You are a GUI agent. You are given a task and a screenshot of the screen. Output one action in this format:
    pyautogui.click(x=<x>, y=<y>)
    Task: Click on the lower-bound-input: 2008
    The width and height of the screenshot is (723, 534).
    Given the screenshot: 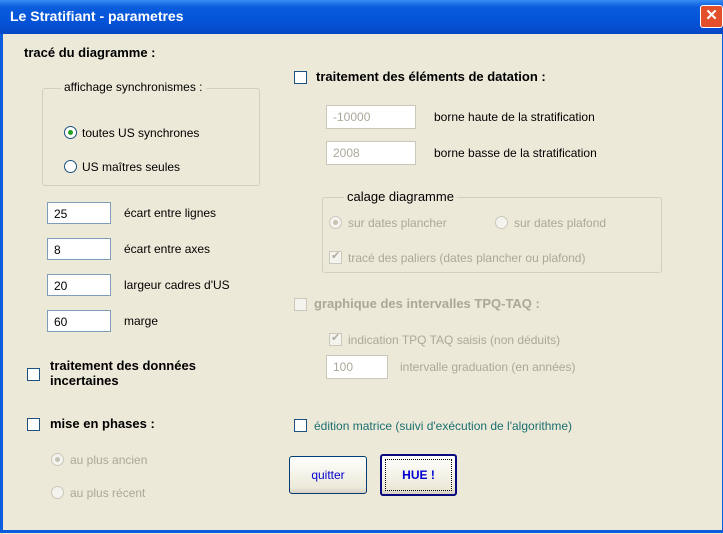 What is the action you would take?
    pyautogui.click(x=371, y=153)
    